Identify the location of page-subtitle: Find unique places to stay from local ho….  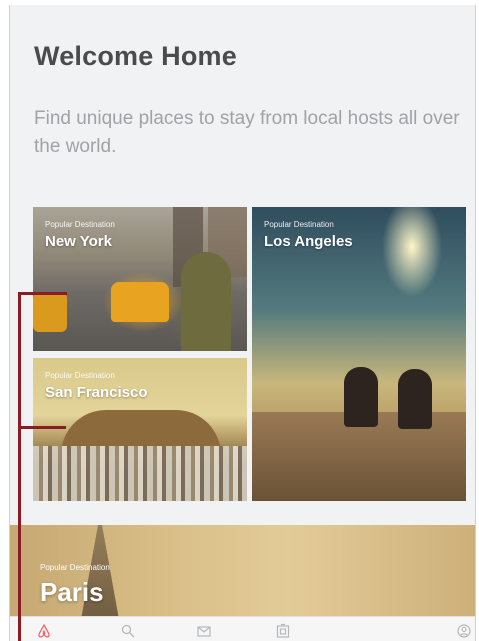
(247, 132).